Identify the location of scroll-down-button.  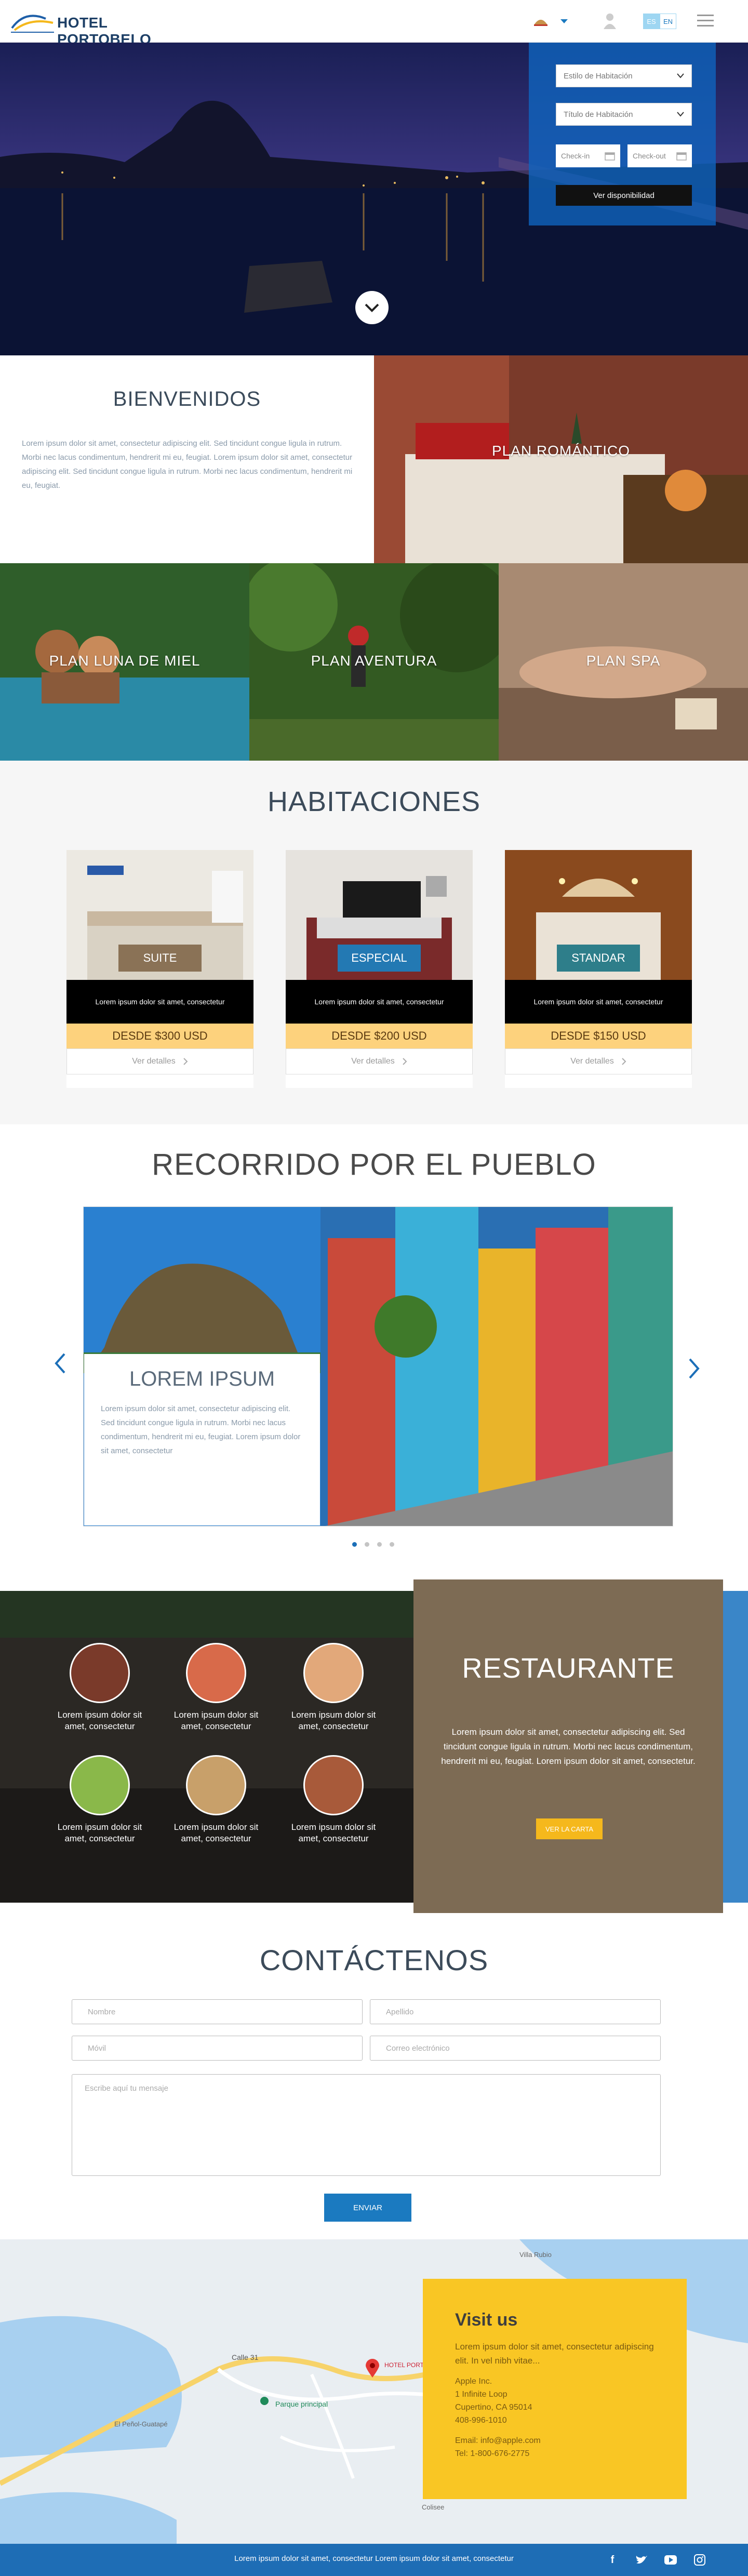
(372, 307).